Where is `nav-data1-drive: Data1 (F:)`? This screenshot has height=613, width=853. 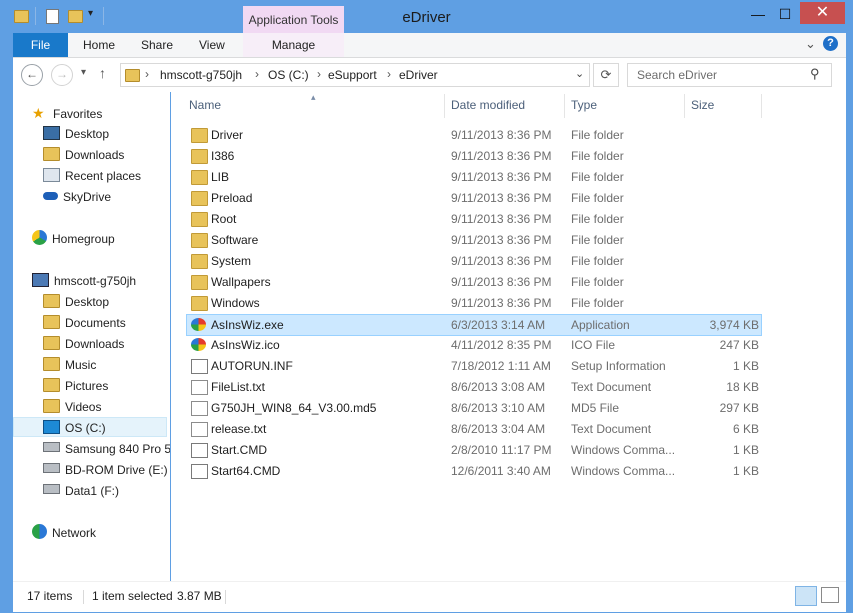 nav-data1-drive: Data1 (F:) is located at coordinates (81, 491).